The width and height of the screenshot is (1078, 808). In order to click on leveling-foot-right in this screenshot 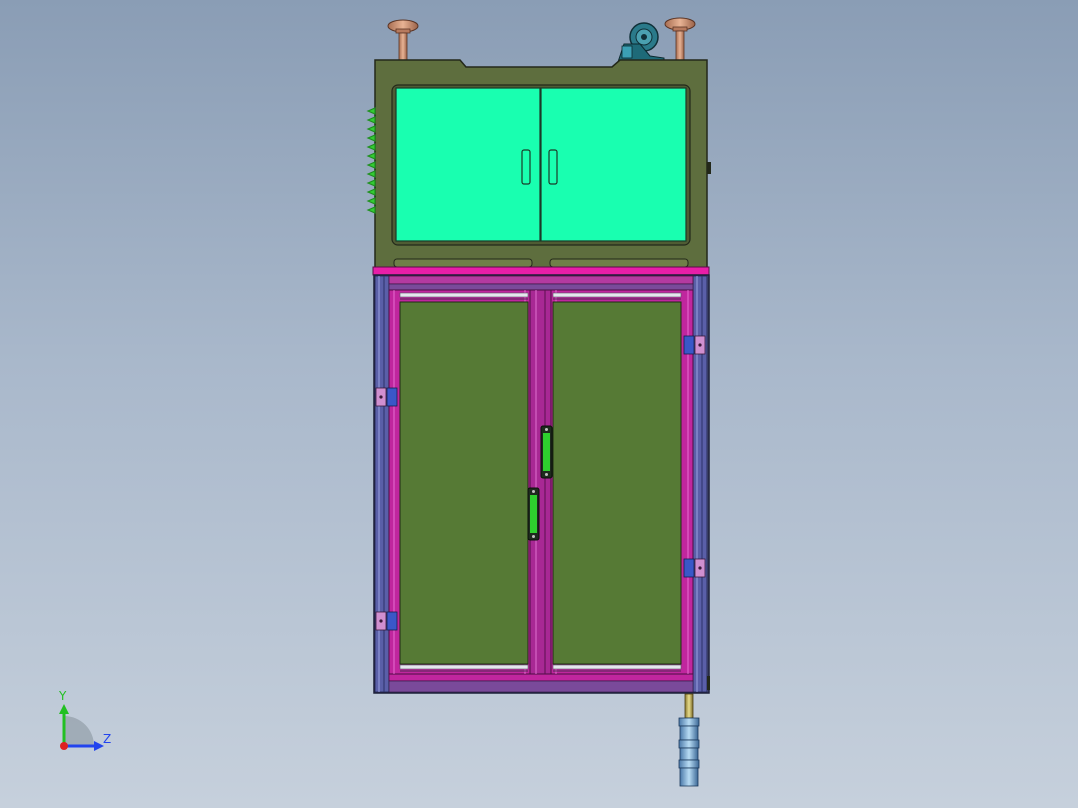, I will do `click(680, 39)`.